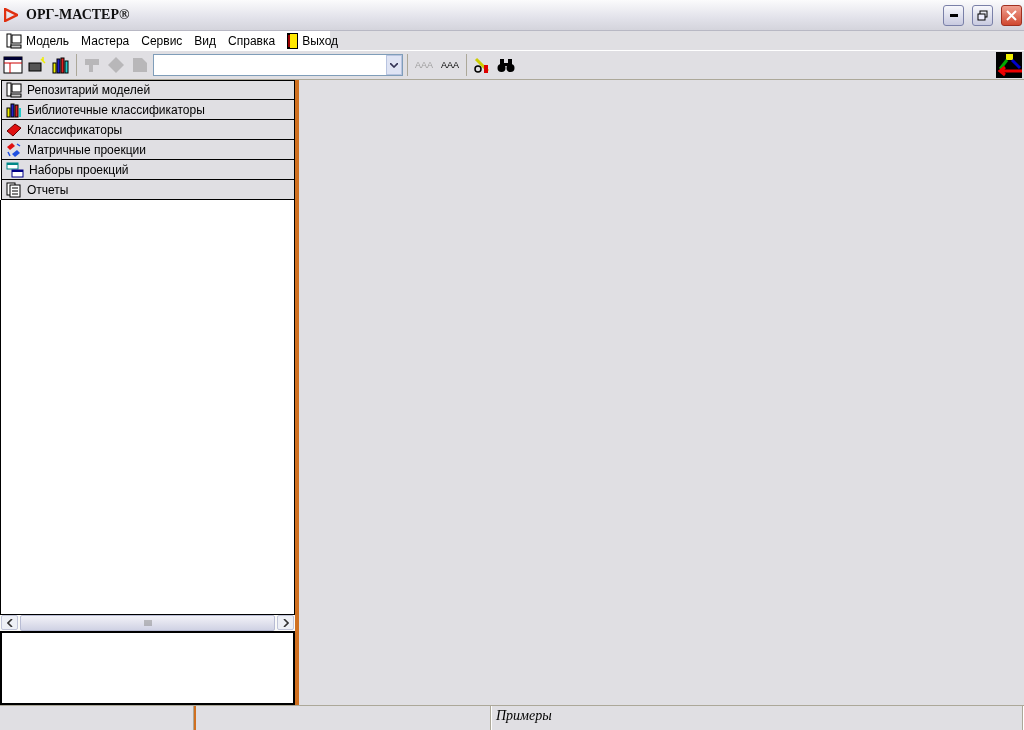 The width and height of the screenshot is (1024, 730). I want to click on scroll-left-button, so click(9, 622).